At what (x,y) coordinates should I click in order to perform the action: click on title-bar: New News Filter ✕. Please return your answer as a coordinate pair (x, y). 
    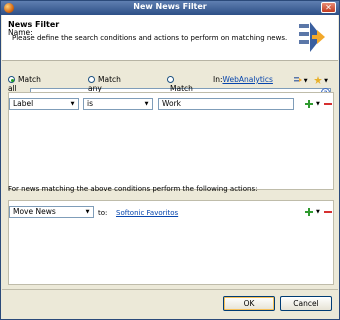
    Looking at the image, I should click on (170, 8).